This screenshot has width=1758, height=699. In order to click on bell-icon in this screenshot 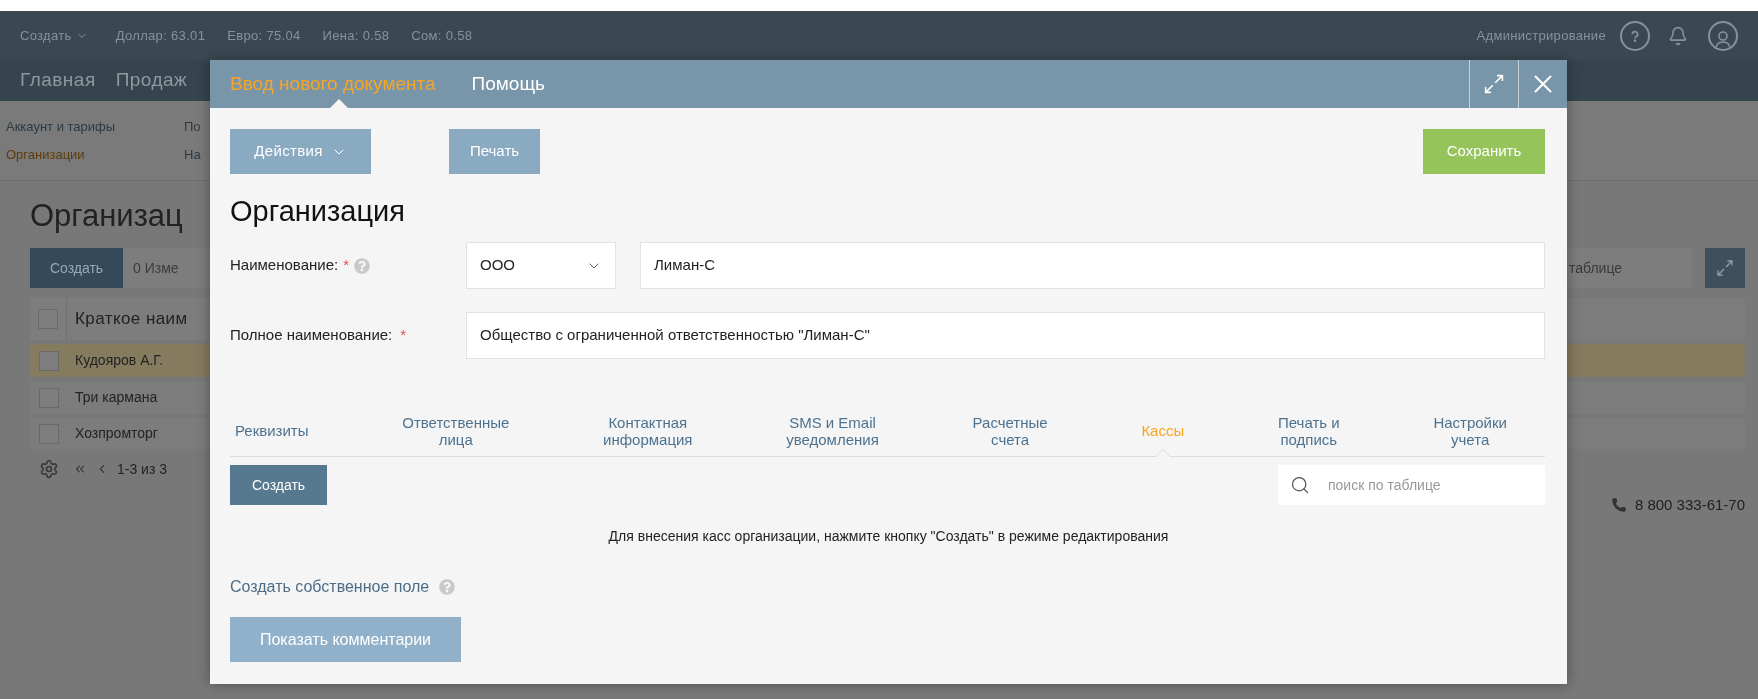, I will do `click(1678, 35)`.